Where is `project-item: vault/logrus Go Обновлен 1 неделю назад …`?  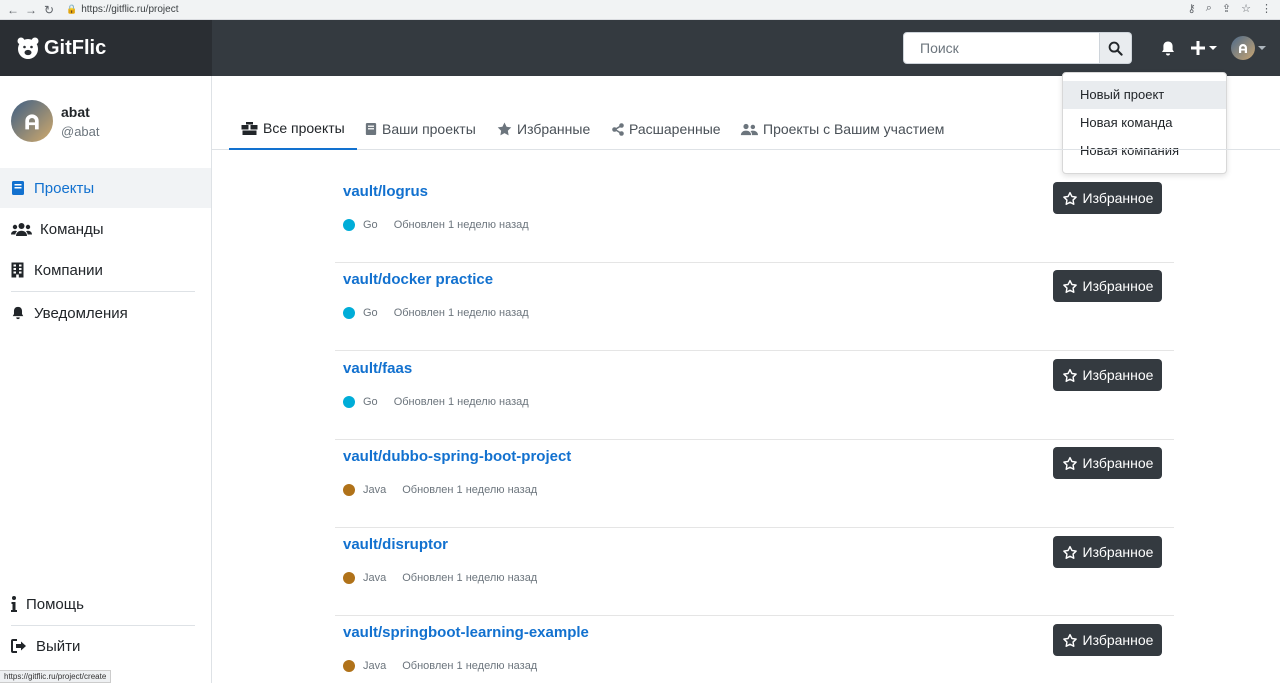 project-item: vault/logrus Go Обновлен 1 неделю назад … is located at coordinates (754, 219).